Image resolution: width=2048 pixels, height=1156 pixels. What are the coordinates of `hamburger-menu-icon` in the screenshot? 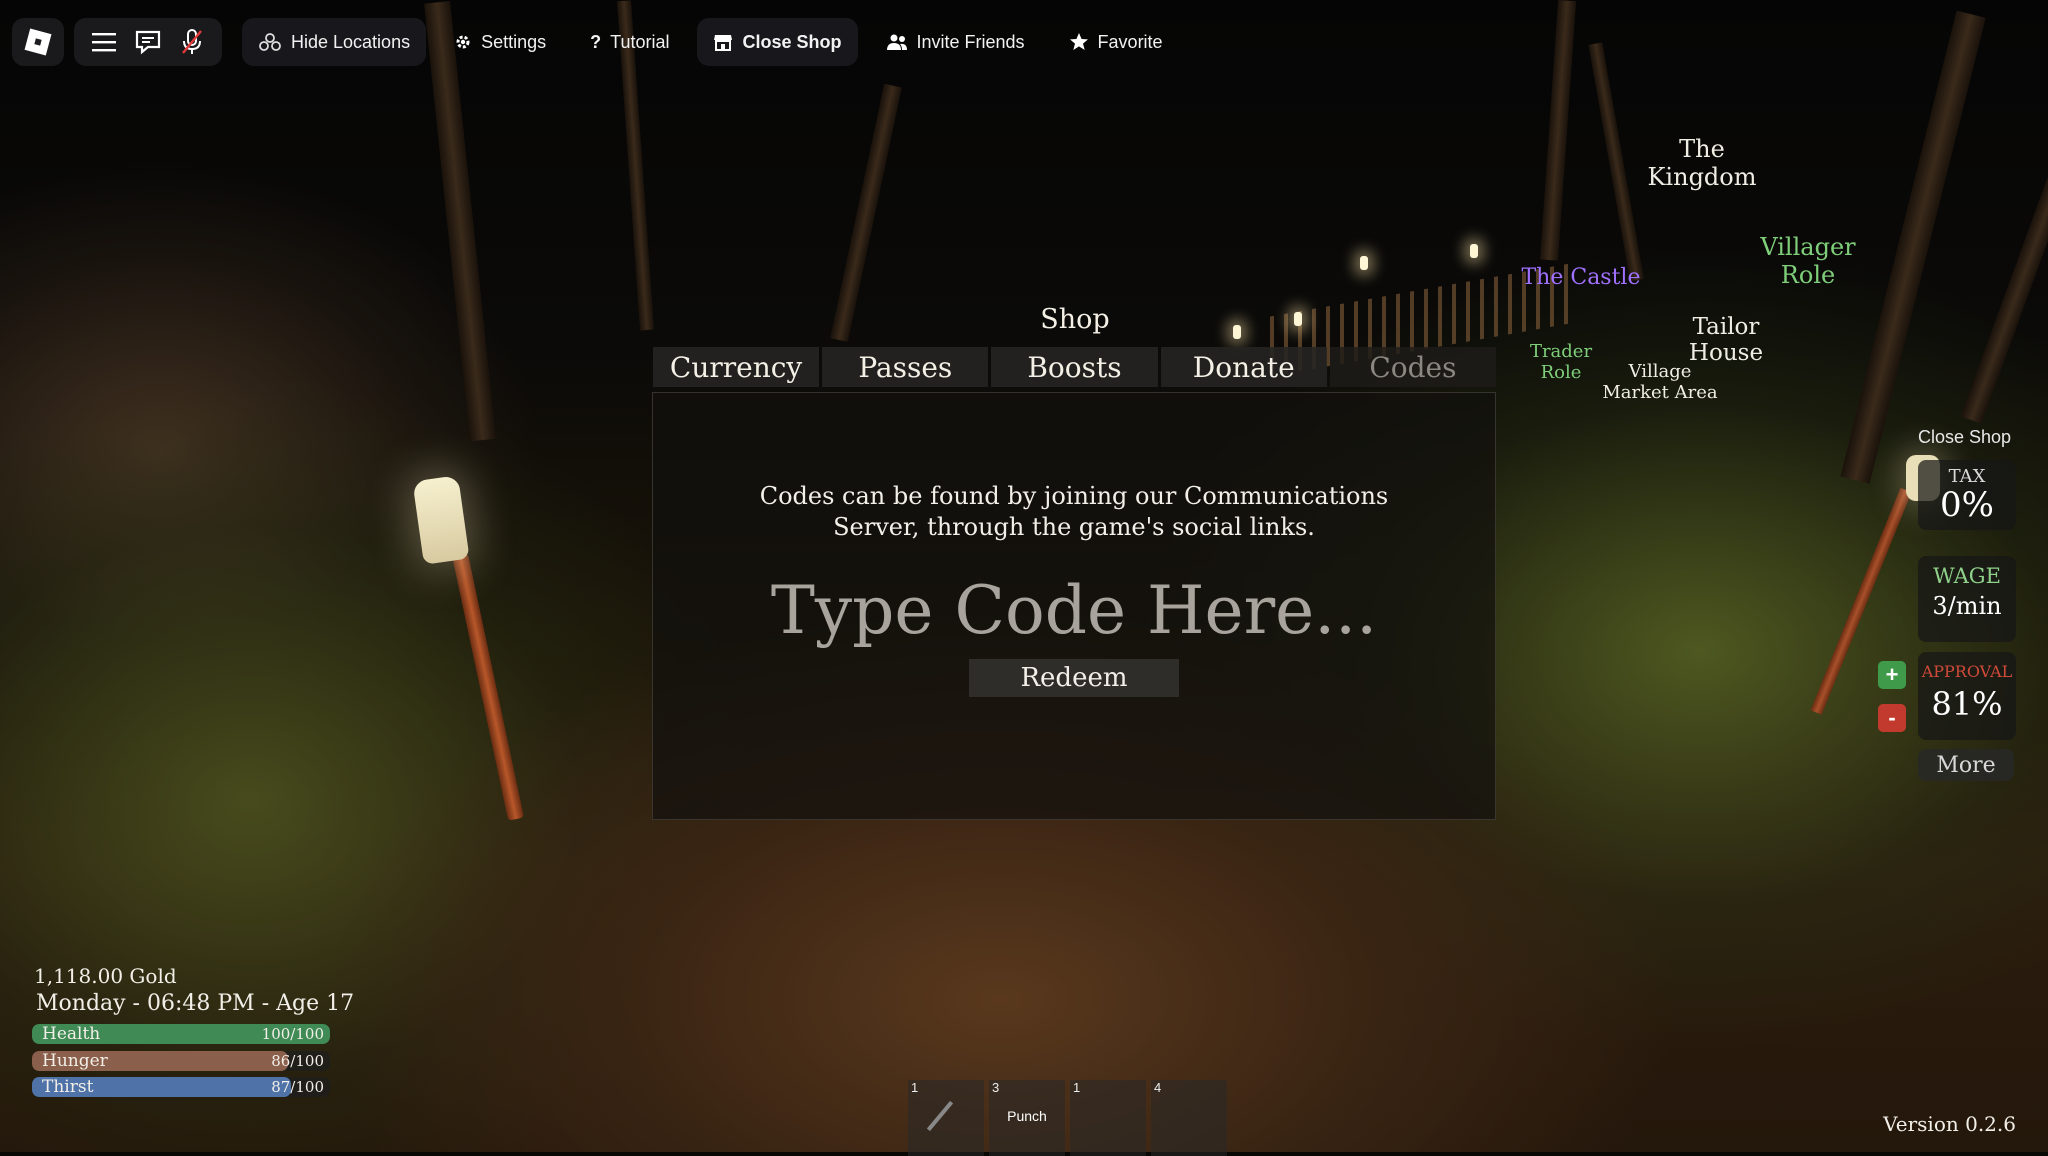 It's located at (104, 42).